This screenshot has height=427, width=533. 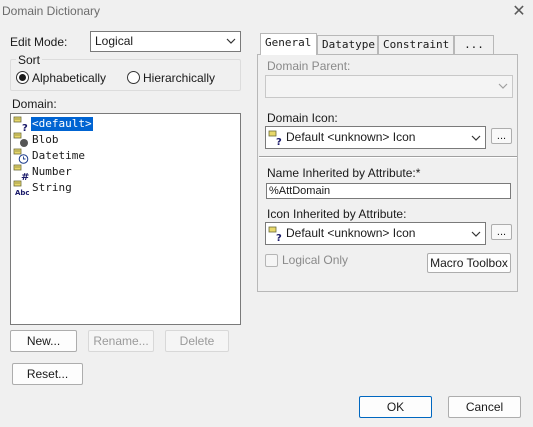 I want to click on number-domain-icon: #, so click(x=21, y=172).